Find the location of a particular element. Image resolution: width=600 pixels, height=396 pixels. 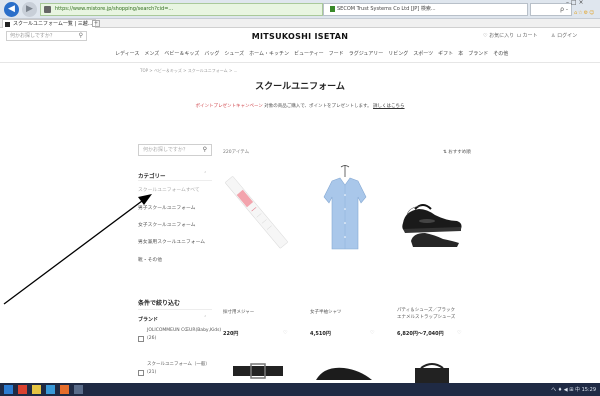

global-nav-item: レディース is located at coordinates (127, 53).